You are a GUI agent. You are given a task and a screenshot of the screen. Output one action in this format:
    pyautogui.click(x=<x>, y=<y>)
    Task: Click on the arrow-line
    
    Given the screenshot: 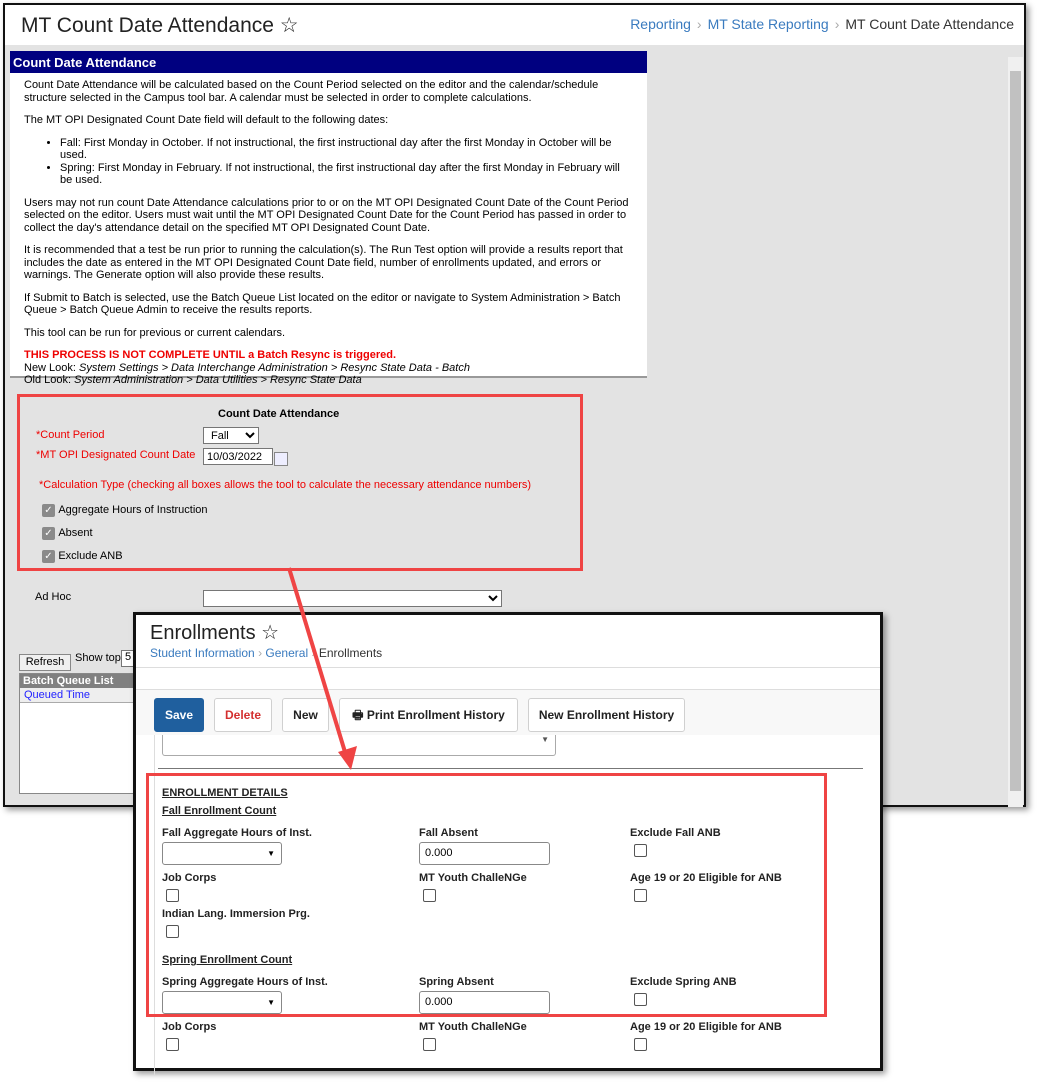 What is the action you would take?
    pyautogui.click(x=317, y=660)
    